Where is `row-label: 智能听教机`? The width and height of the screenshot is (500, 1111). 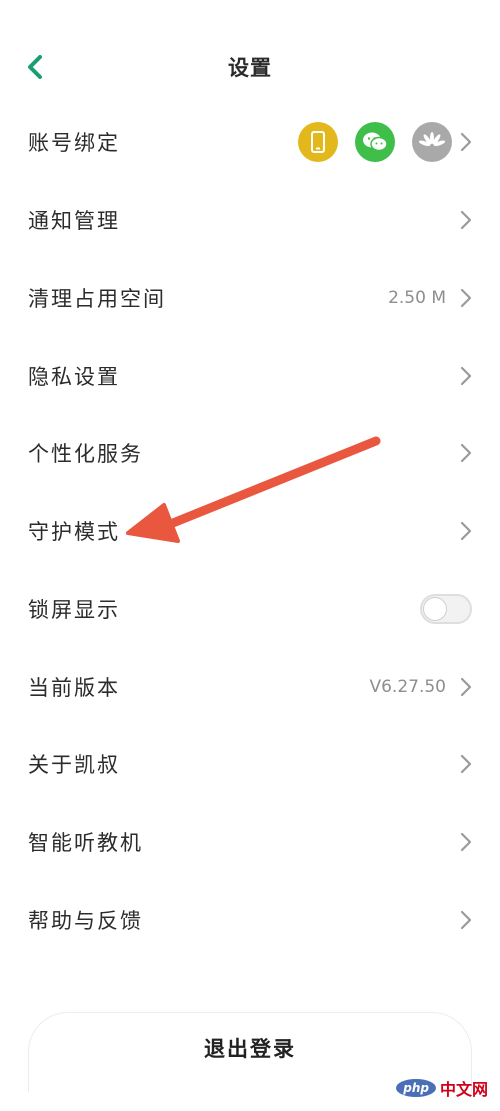
row-label: 智能听教机 is located at coordinates (85, 843).